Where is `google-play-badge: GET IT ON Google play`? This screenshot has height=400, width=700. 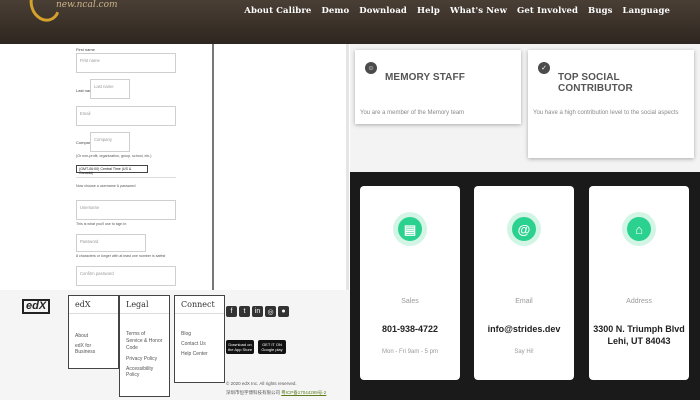
google-play-badge: GET IT ON Google play is located at coordinates (272, 347).